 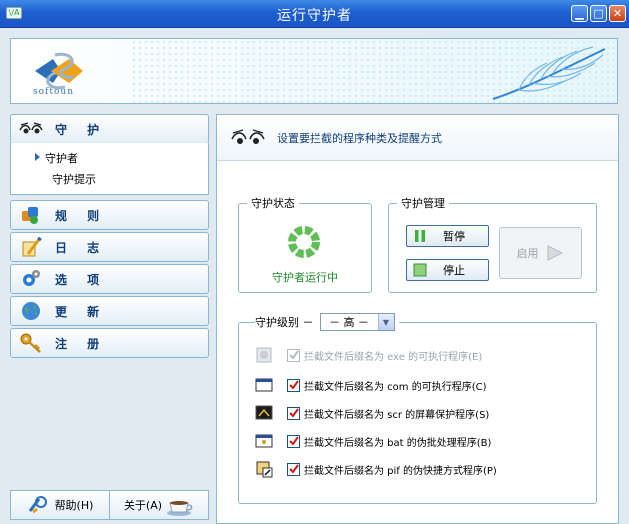 I want to click on guard-level-value: － 高 －, so click(x=349, y=322).